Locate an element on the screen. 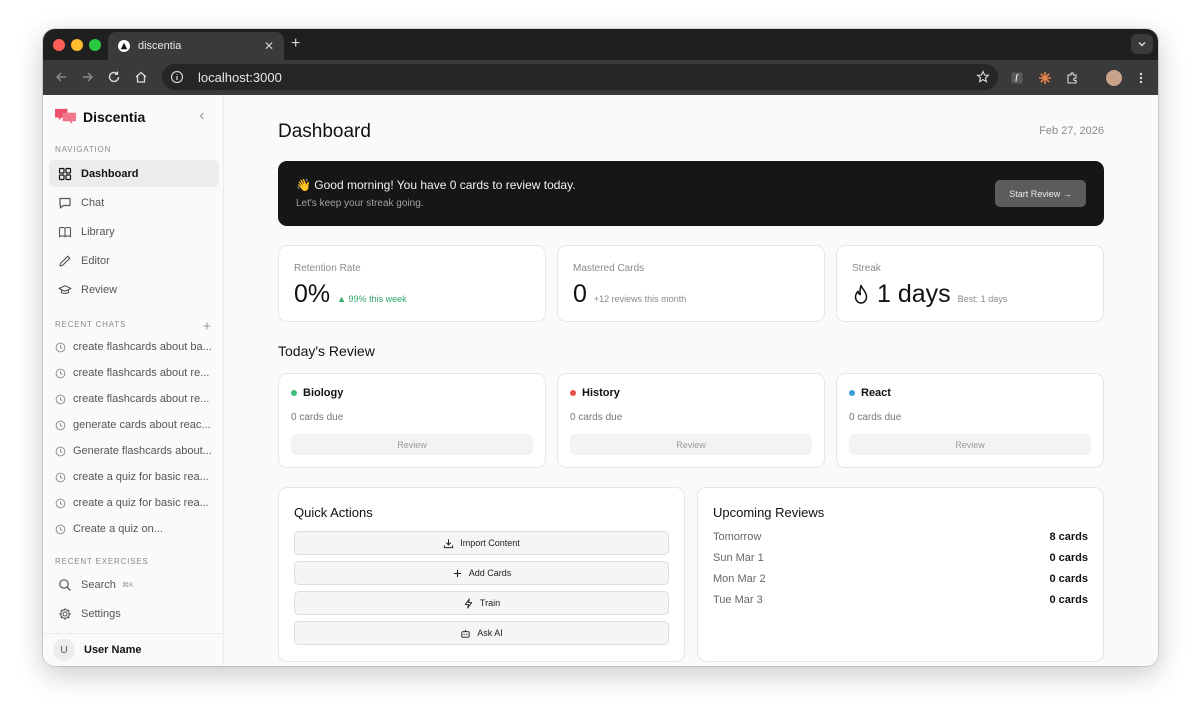  deck-card-biology: Biology 0 cards due Review is located at coordinates (412, 420).